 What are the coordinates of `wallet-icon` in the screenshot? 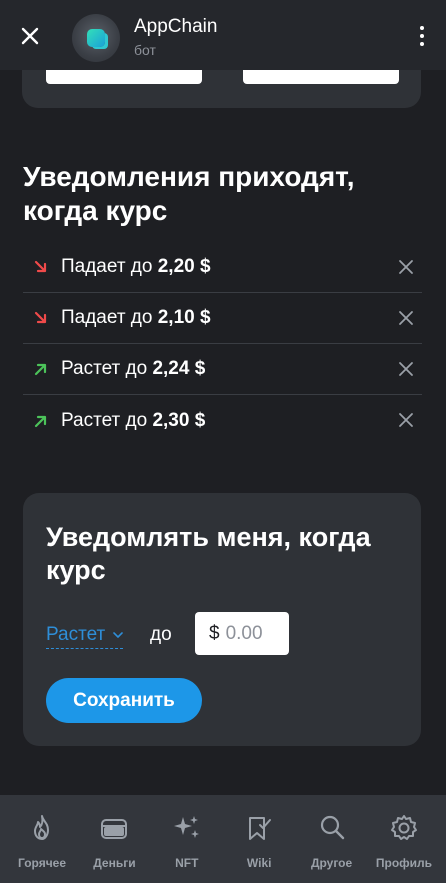 It's located at (114, 828).